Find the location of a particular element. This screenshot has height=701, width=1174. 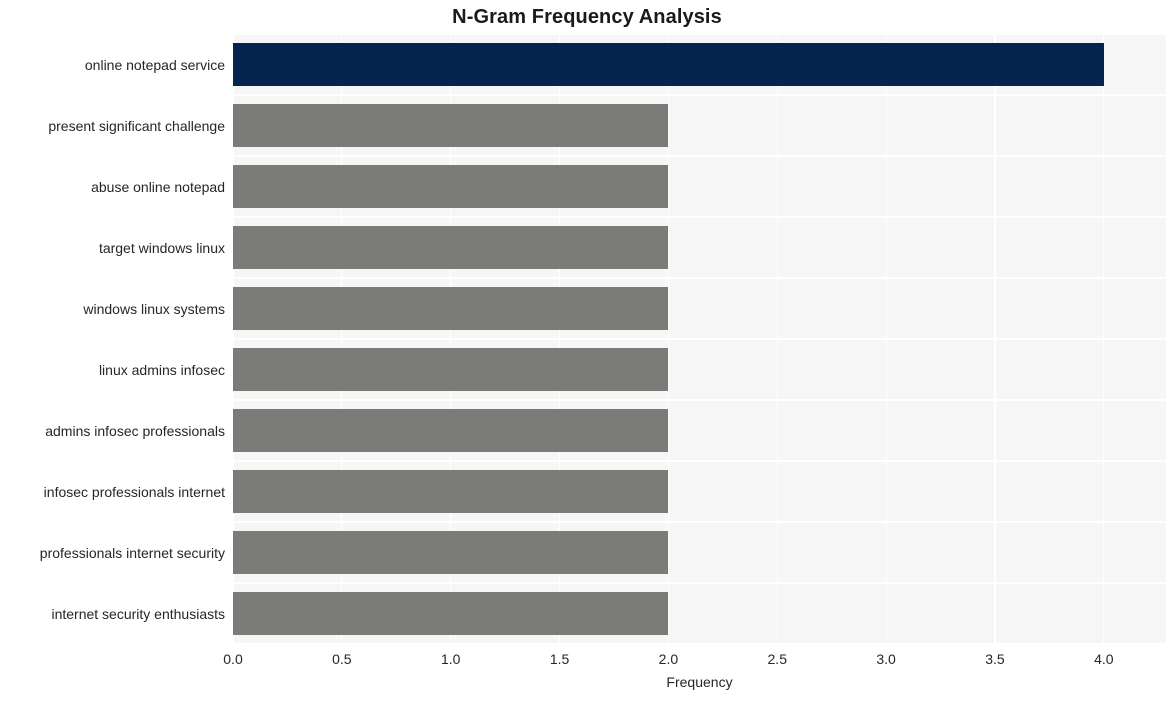

x-axis-label: Frequency is located at coordinates (699, 682).